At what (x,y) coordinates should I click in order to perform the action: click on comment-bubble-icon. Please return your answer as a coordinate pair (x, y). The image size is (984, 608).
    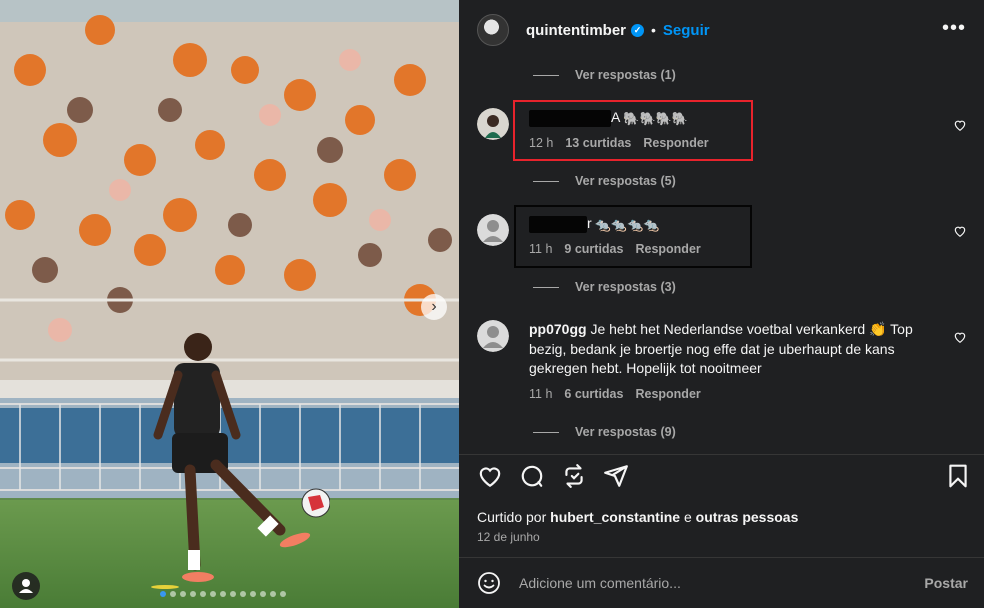
    Looking at the image, I should click on (532, 476).